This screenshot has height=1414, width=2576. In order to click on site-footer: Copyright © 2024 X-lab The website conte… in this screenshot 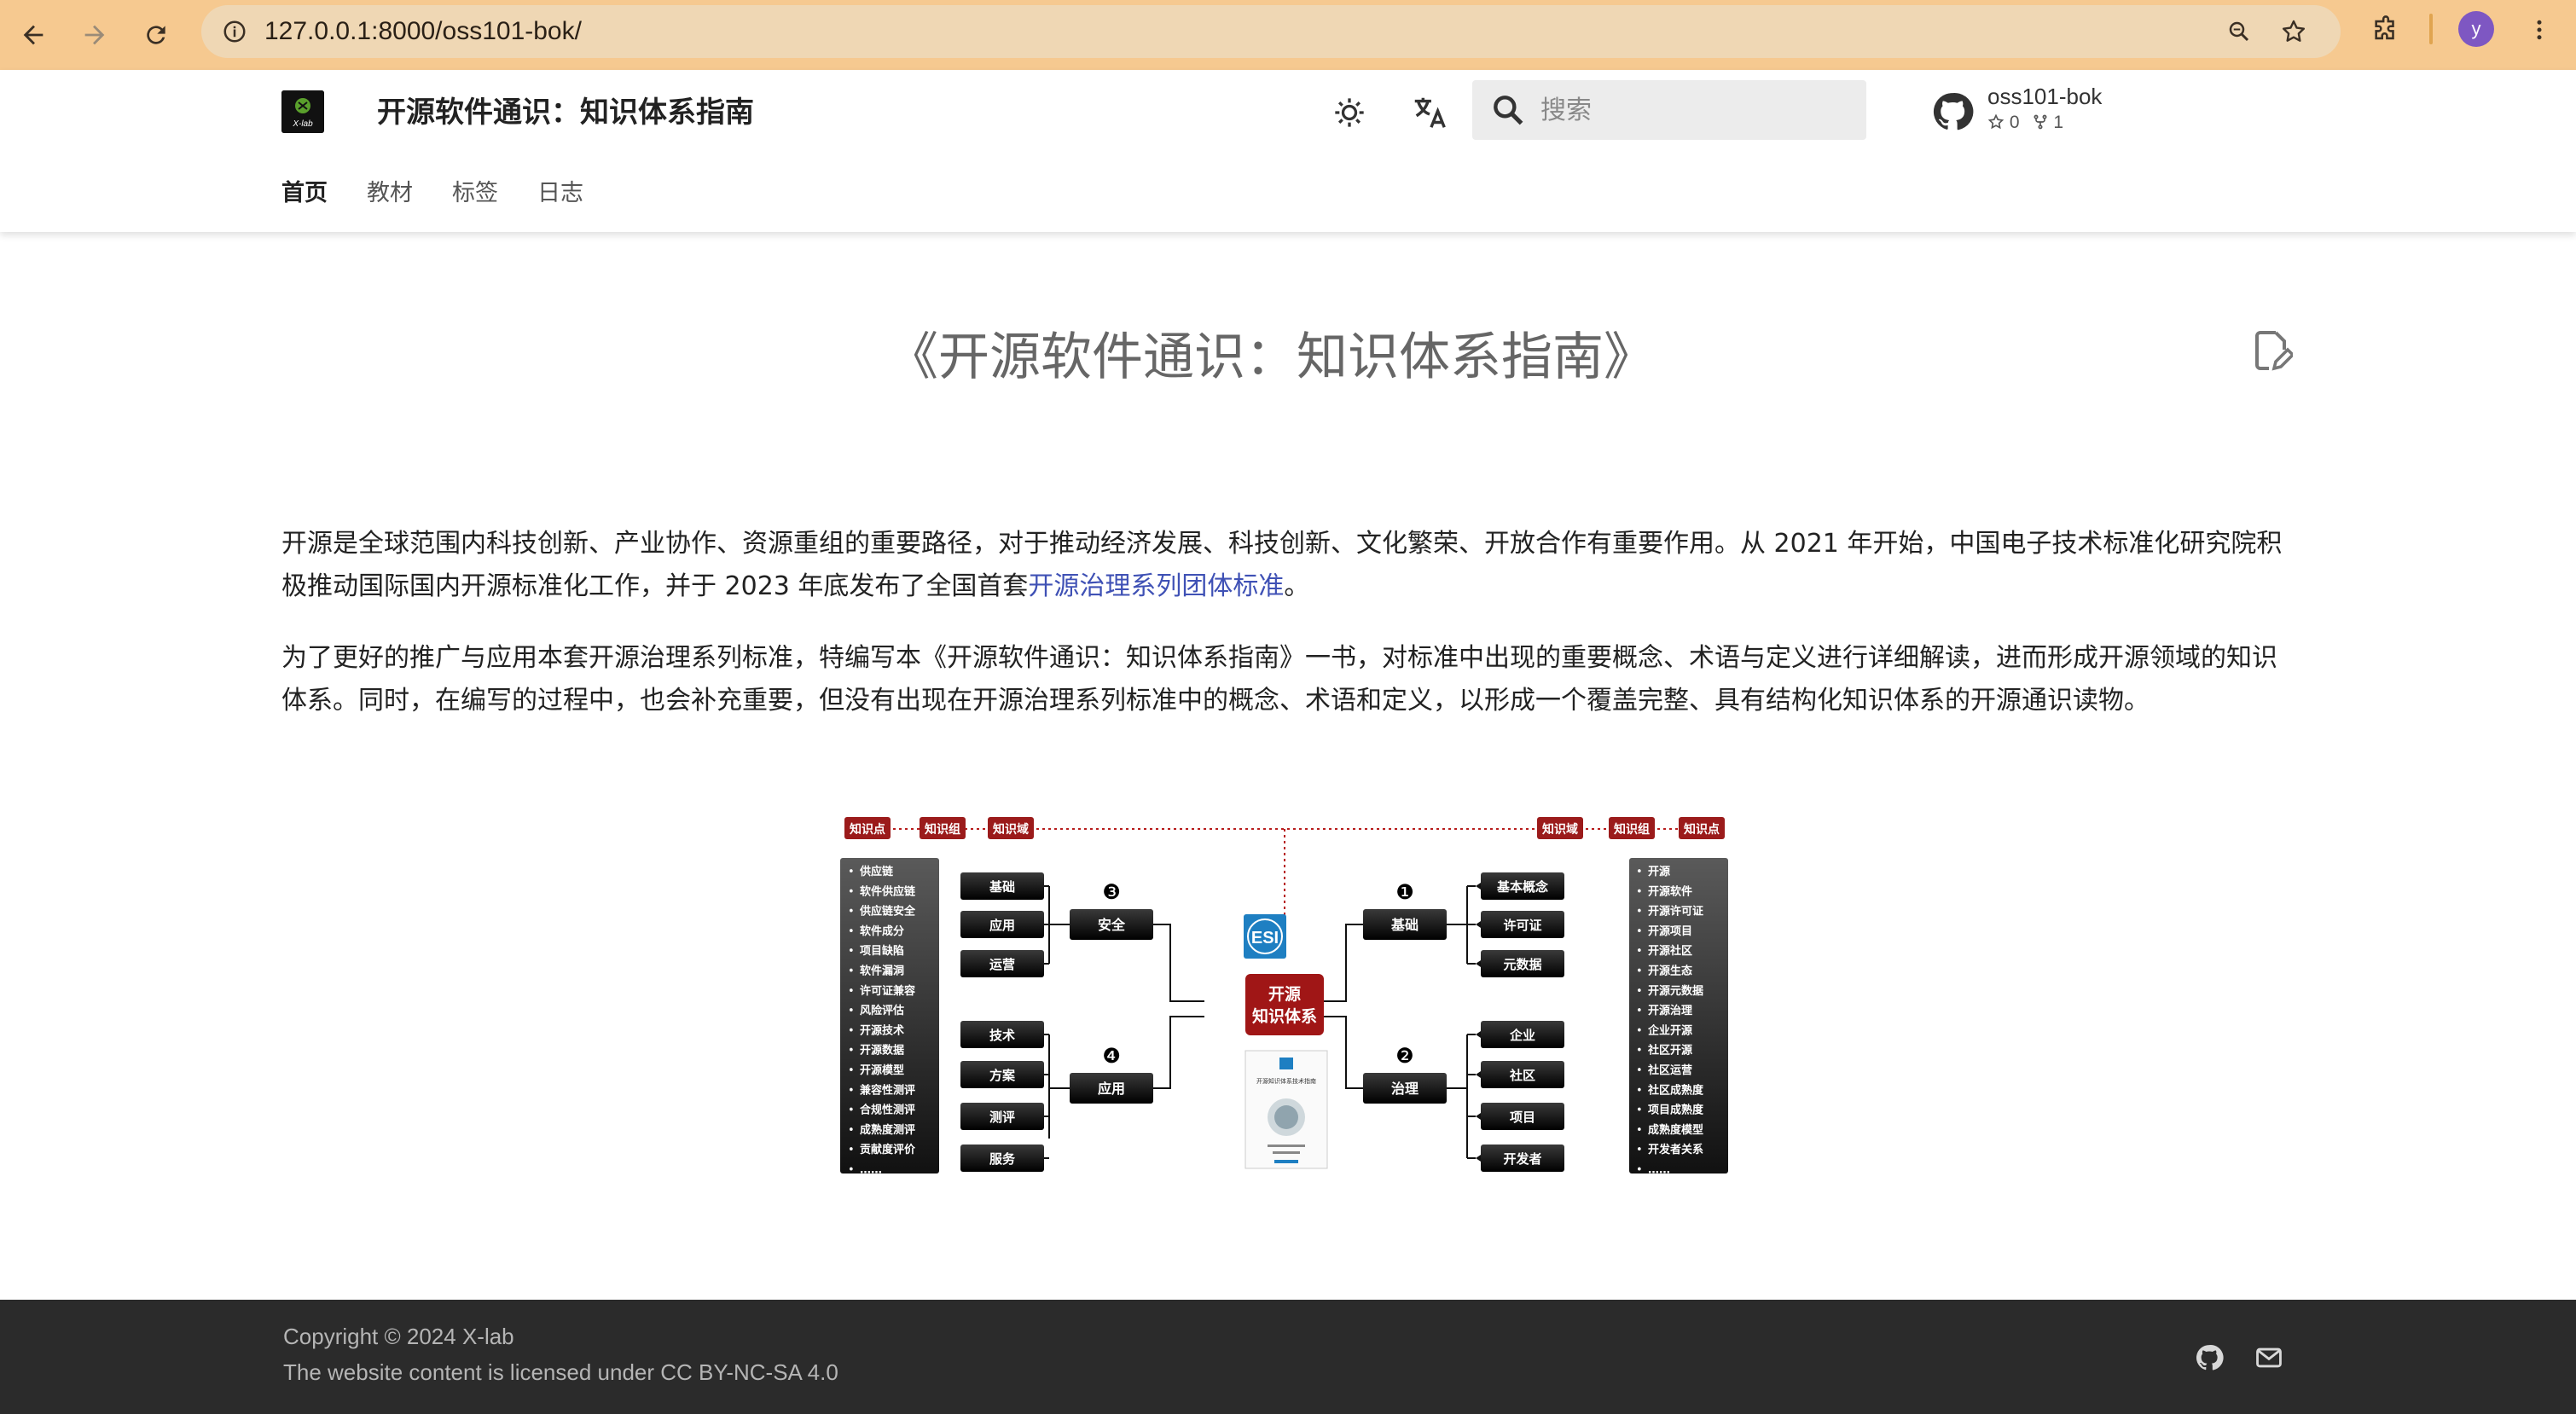, I will do `click(1288, 1357)`.